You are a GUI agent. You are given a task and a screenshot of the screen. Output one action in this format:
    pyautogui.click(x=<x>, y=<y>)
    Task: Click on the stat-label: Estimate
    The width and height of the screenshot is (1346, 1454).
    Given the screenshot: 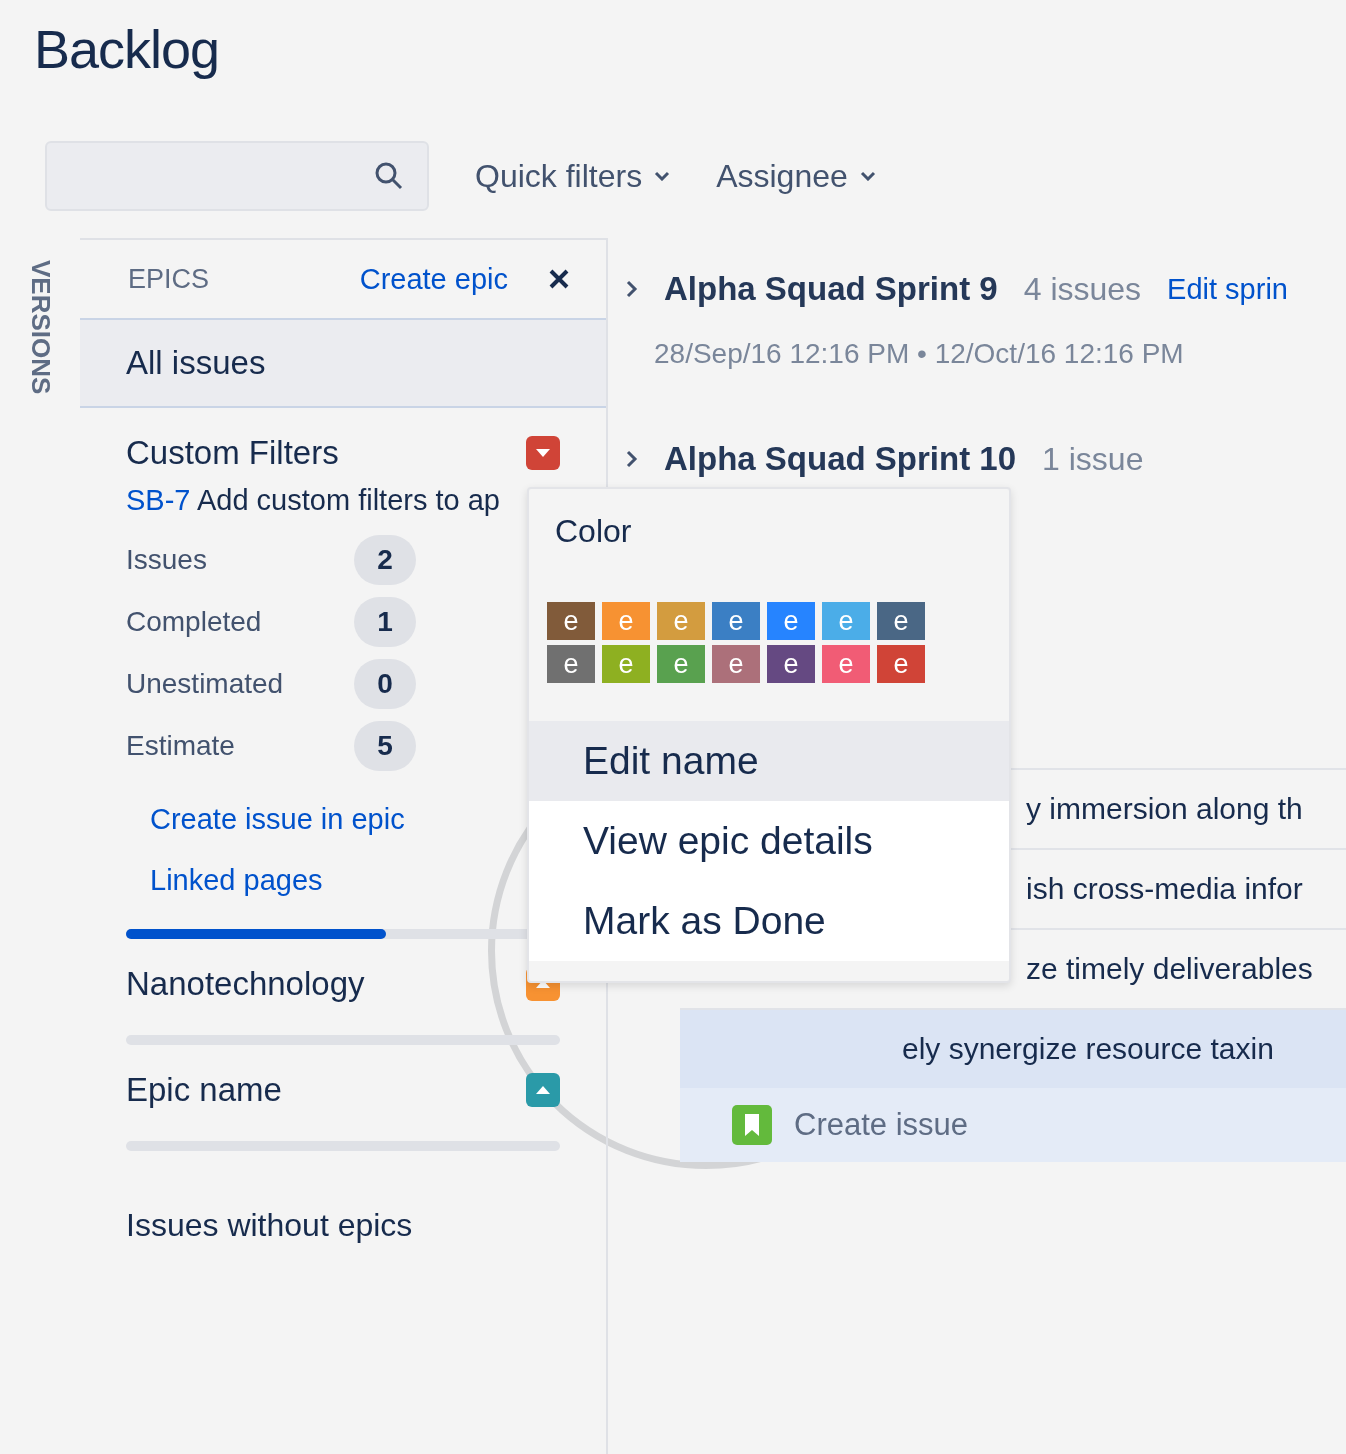 What is the action you would take?
    pyautogui.click(x=181, y=746)
    